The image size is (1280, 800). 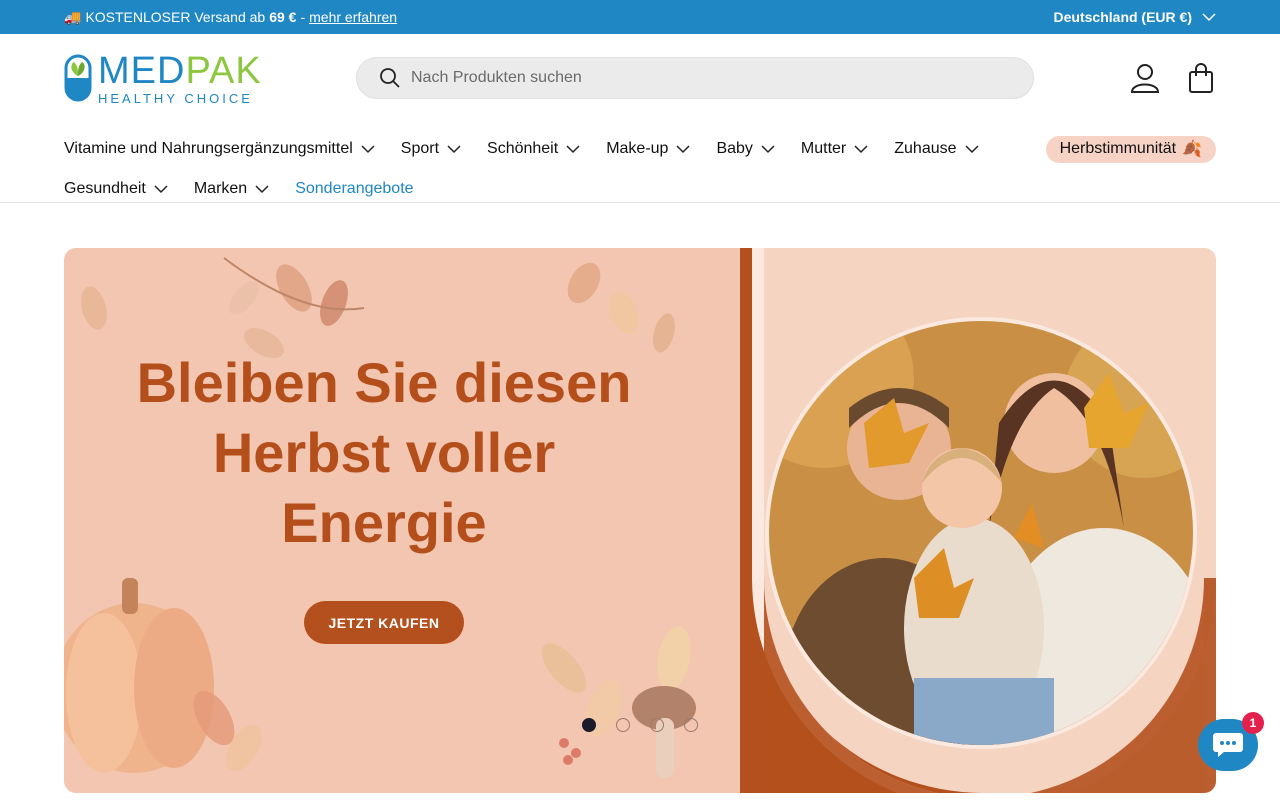 I want to click on shop-now-button: JETZT KAUFEN, so click(x=384, y=622).